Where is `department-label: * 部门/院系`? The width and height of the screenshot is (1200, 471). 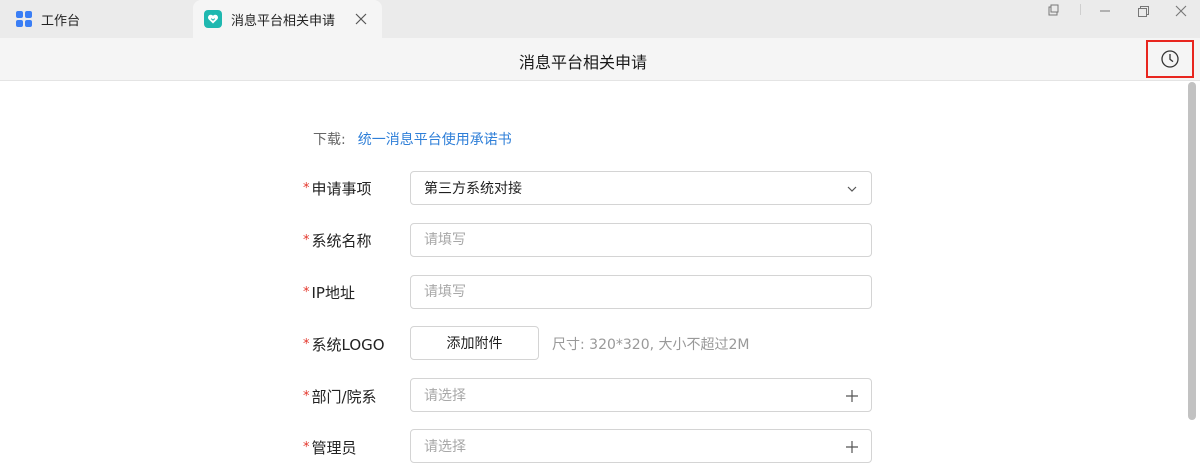 department-label: * 部门/院系 is located at coordinates (340, 396).